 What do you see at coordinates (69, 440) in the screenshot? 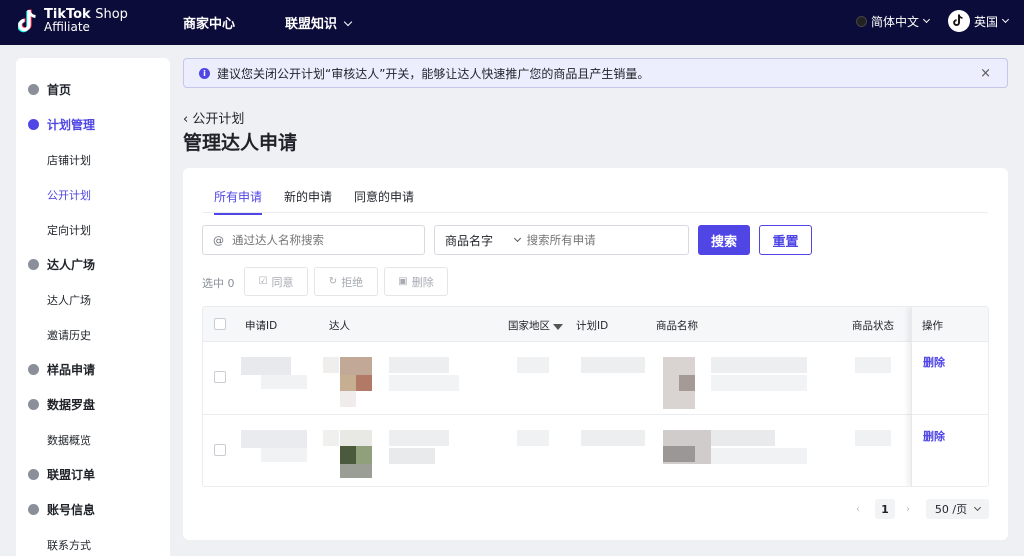
I see `sidebar-item-data-overview: 数据概览` at bounding box center [69, 440].